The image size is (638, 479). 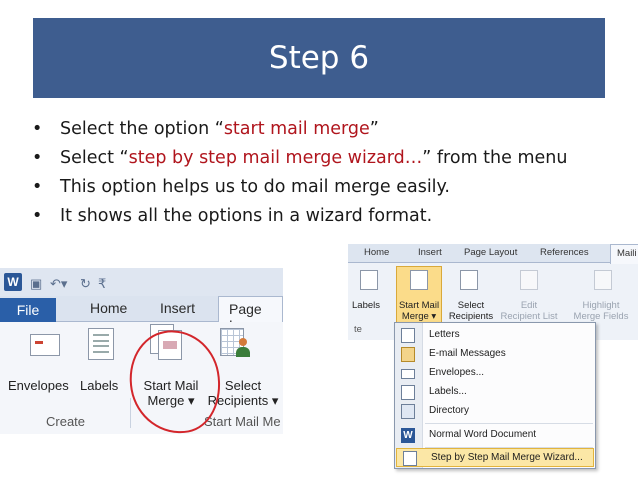 I want to click on group-label-fragment: te, so click(x=358, y=329).